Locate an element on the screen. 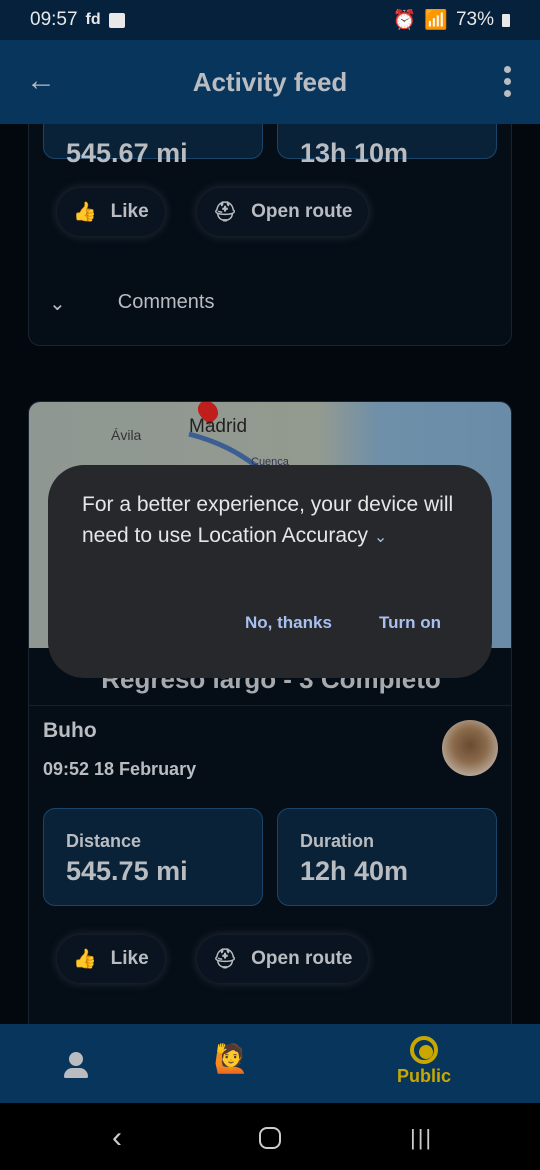 The height and width of the screenshot is (1170, 540). person-icon is located at coordinates (76, 1059).